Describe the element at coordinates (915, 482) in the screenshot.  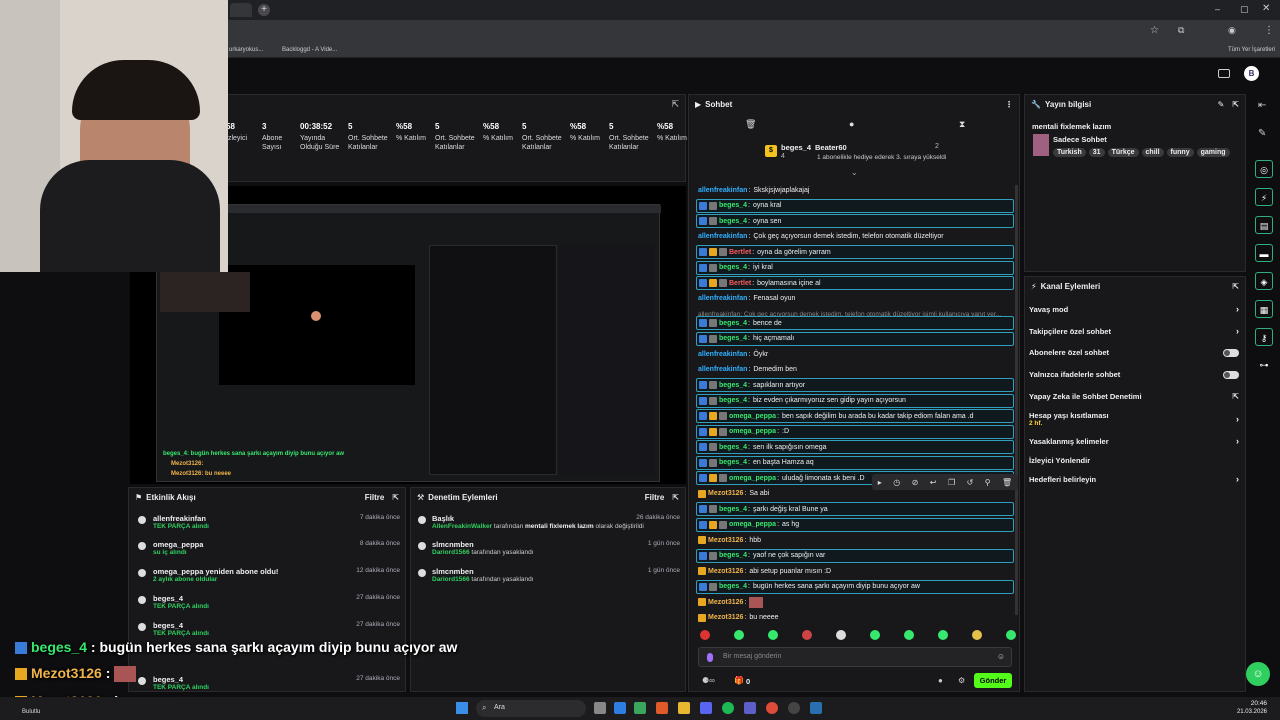
I see `slash-icon: ⊘` at that location.